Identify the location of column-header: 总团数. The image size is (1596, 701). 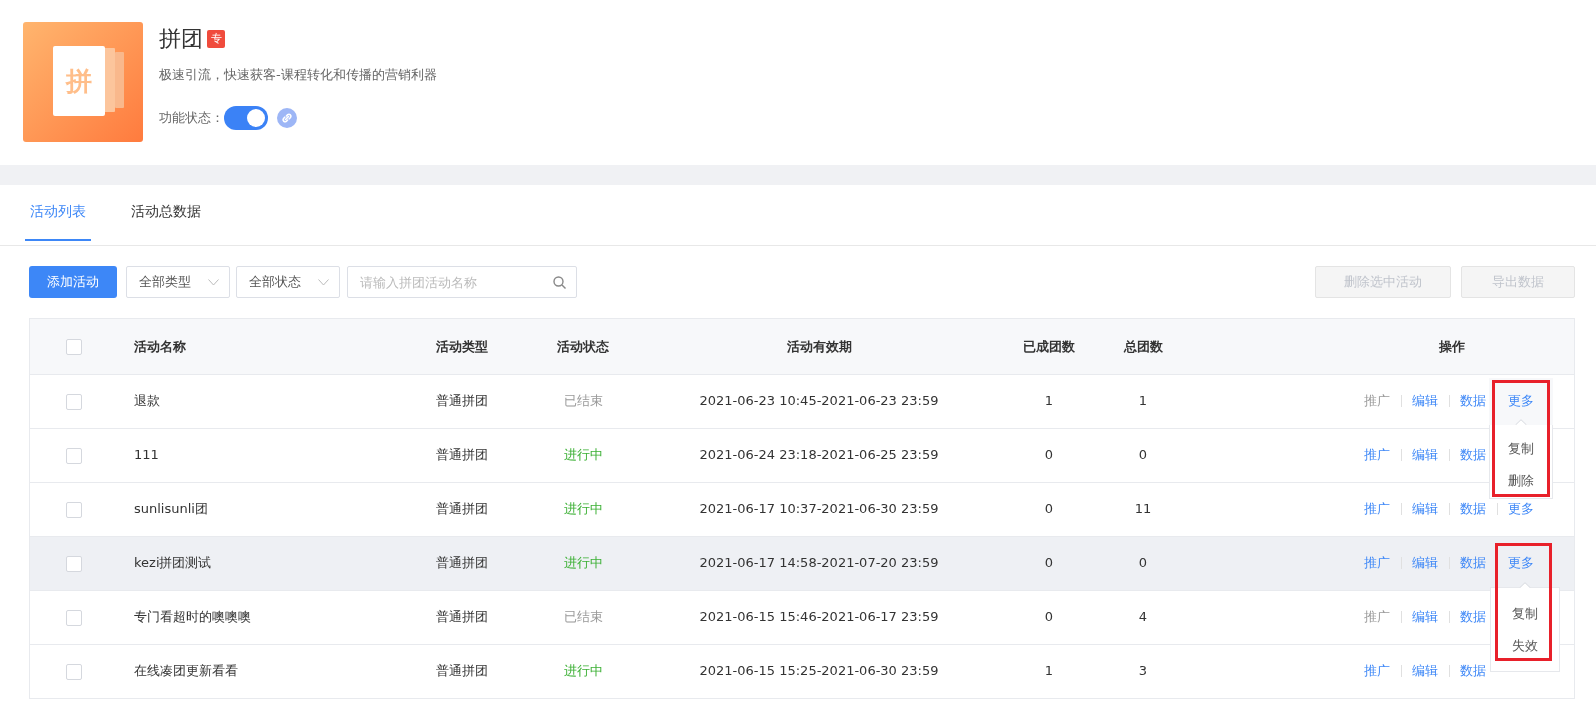
(1143, 346).